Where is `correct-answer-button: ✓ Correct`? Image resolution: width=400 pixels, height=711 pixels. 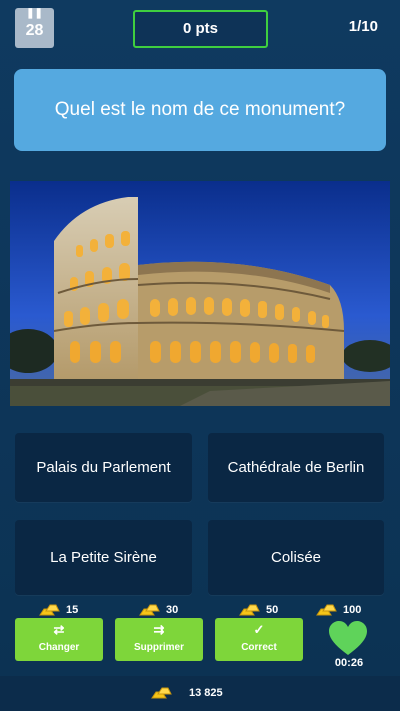
correct-answer-button: ✓ Correct is located at coordinates (259, 639).